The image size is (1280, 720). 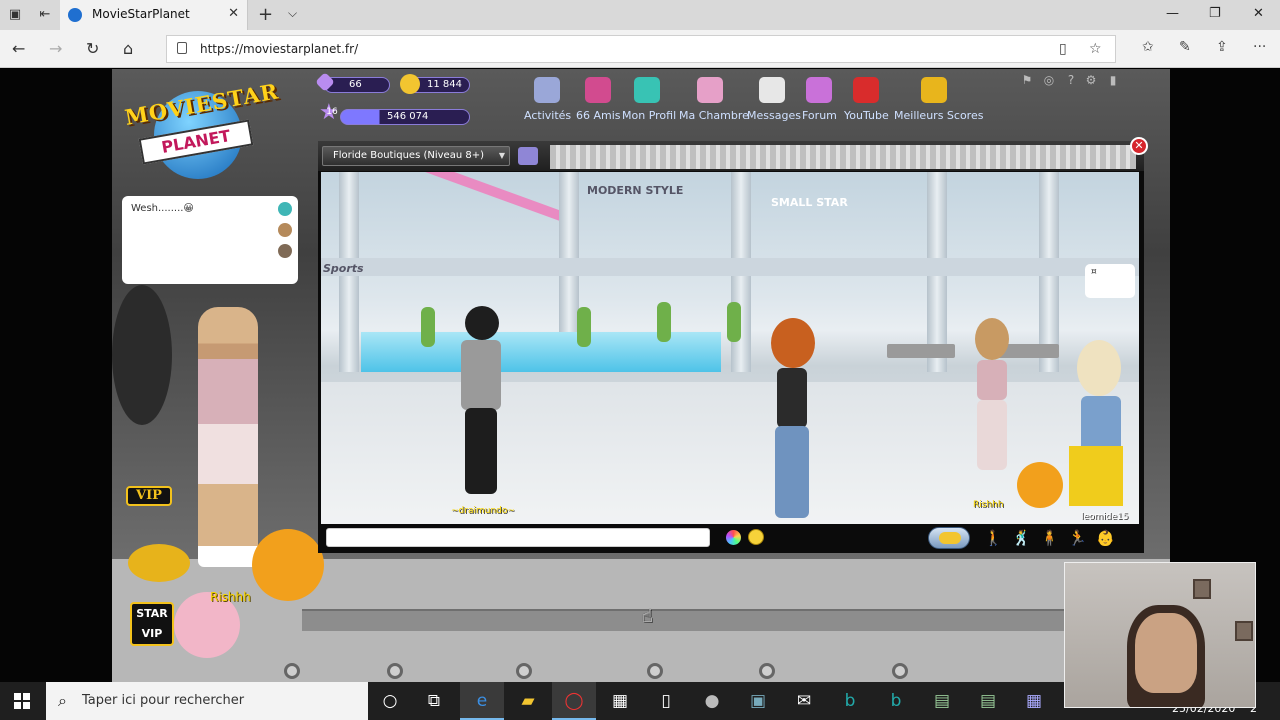 What do you see at coordinates (574, 701) in the screenshot?
I see `opera-icon: ◯` at bounding box center [574, 701].